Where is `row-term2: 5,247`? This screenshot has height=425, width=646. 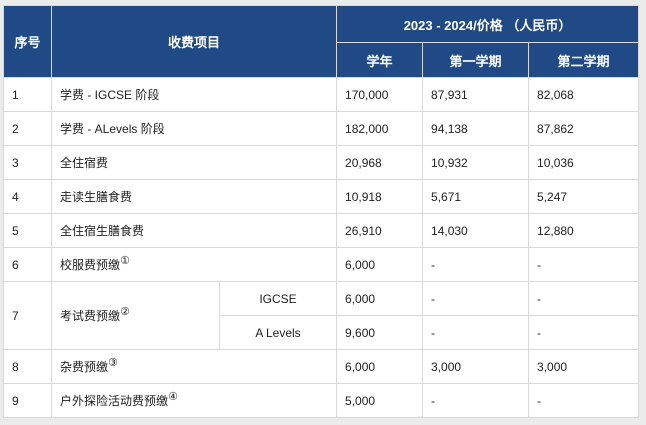
row-term2: 5,247 is located at coordinates (584, 196).